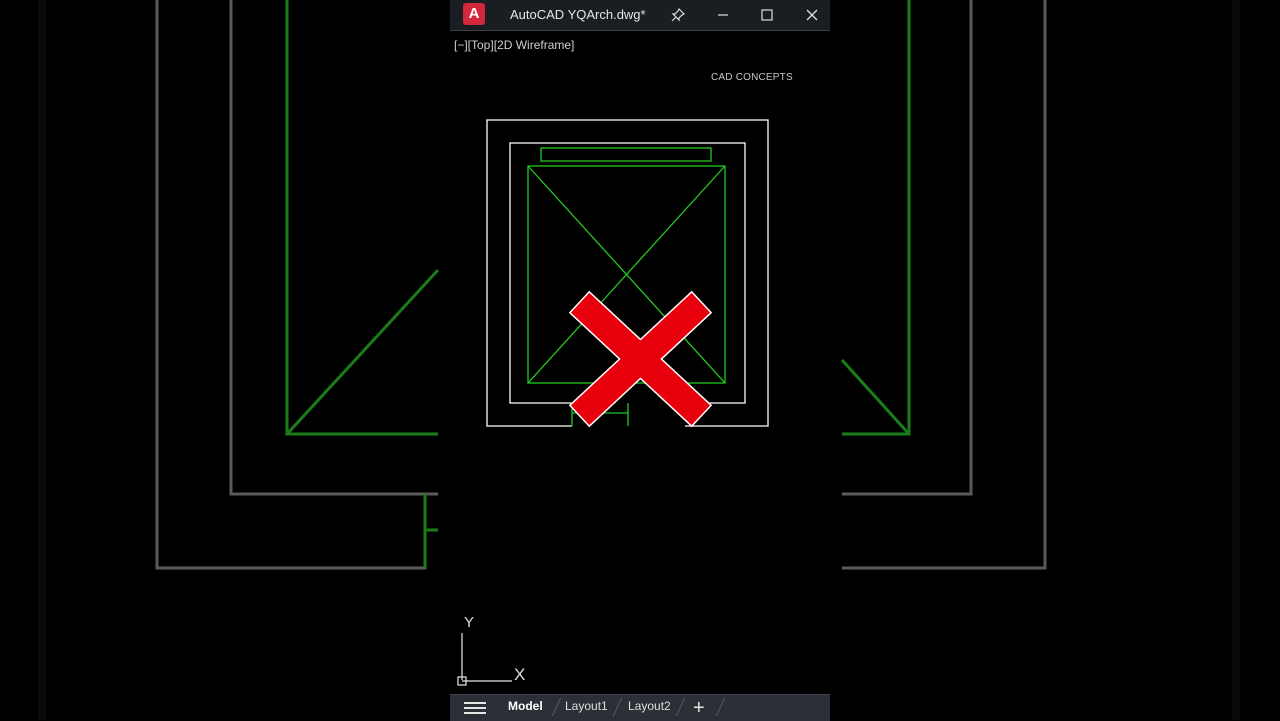  I want to click on menu-icon, so click(475, 708).